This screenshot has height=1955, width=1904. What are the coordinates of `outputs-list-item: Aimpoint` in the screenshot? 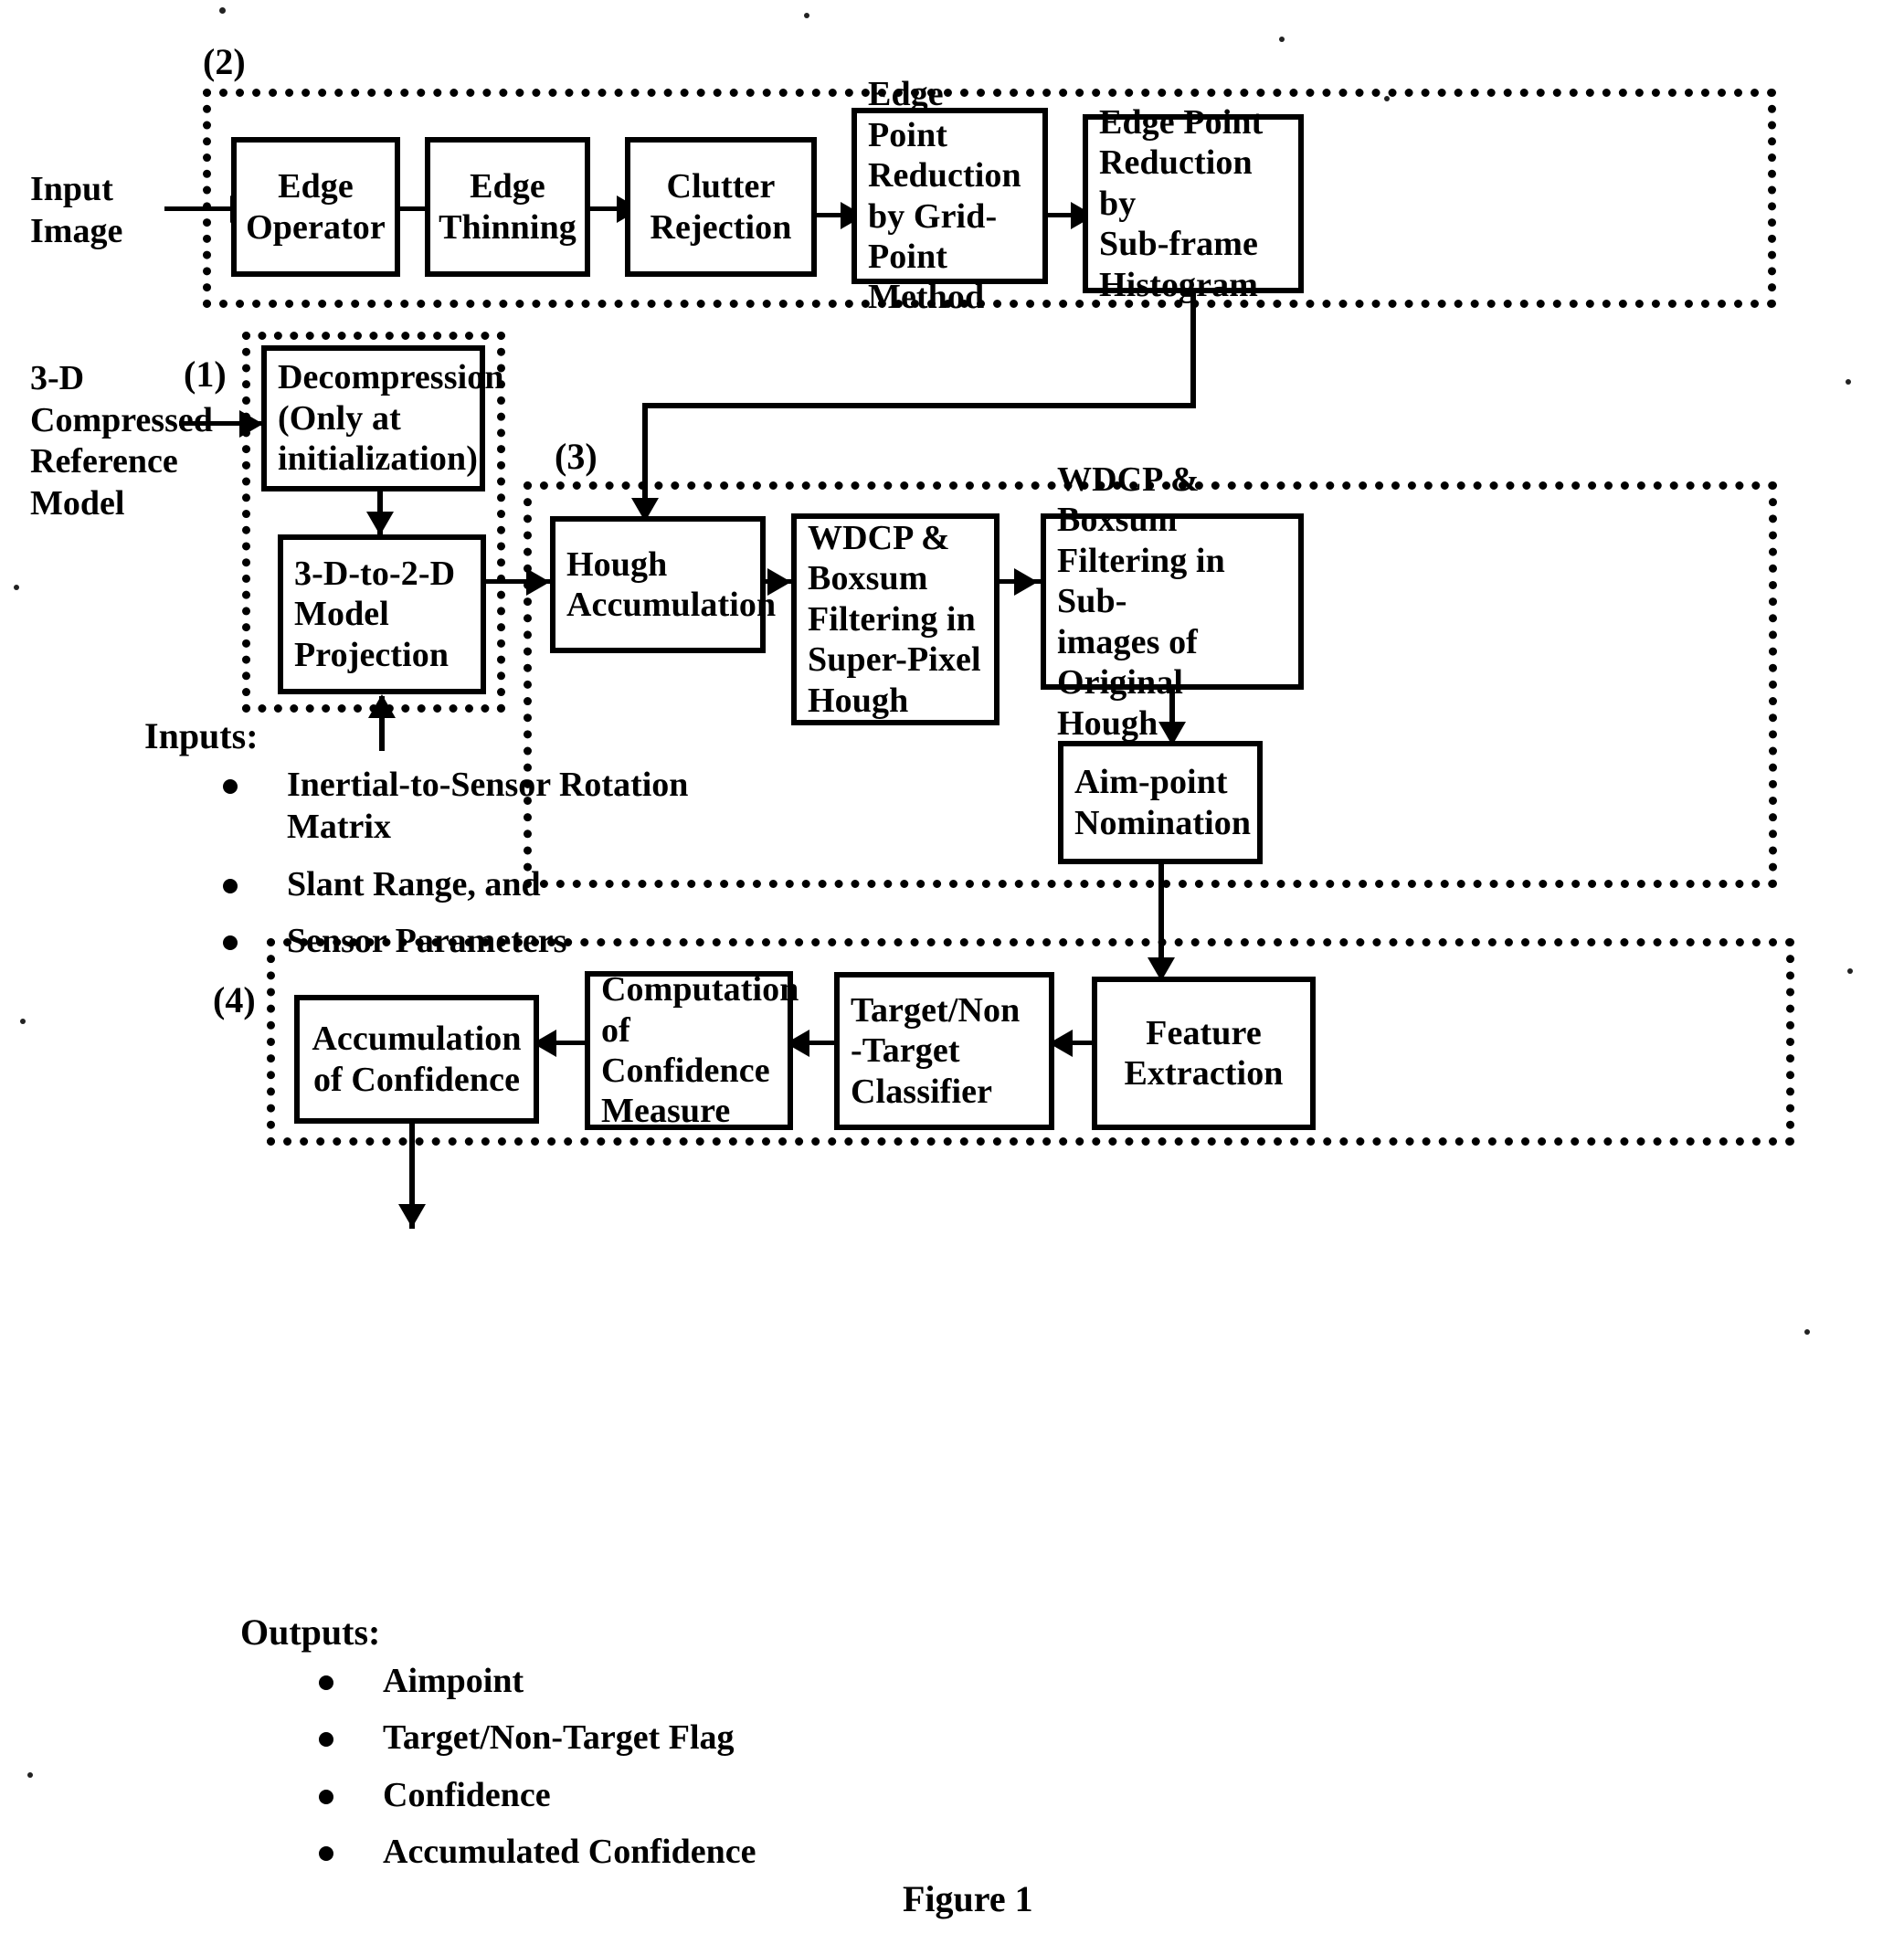 It's located at (538, 1681).